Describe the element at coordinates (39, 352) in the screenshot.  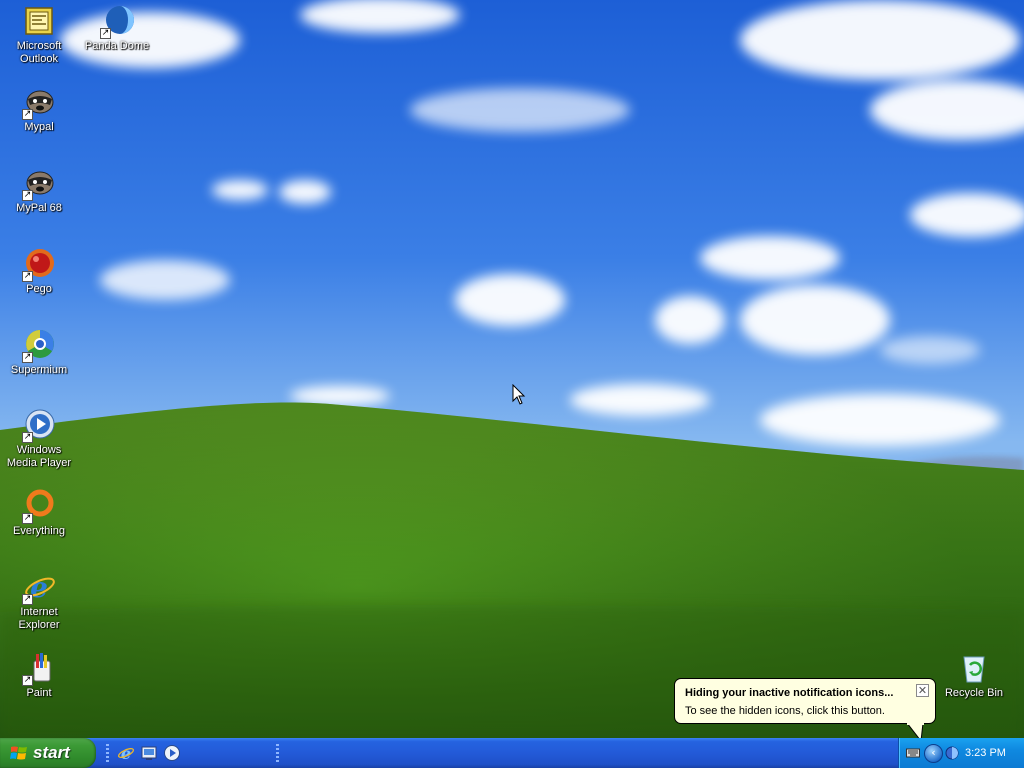
I see `desktop-icon-supermium: ↗ Supermium` at that location.